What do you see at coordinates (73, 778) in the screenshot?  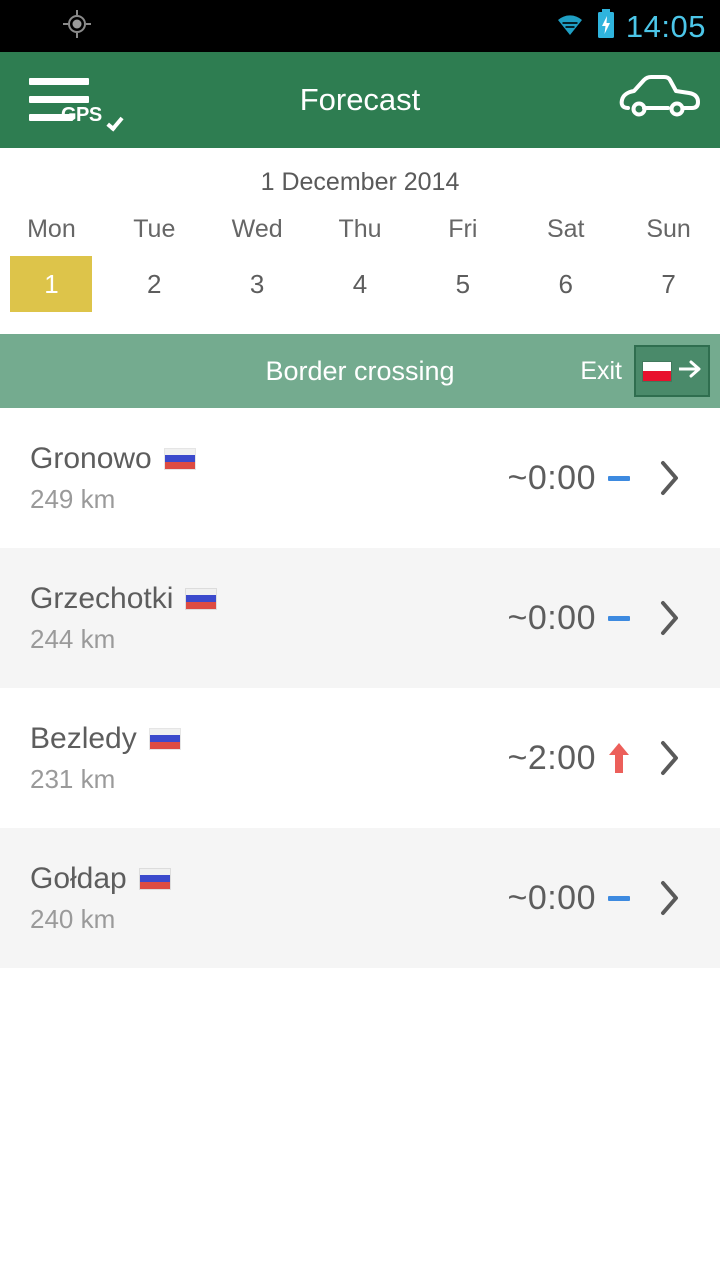 I see `crossing-distance: 231 km` at bounding box center [73, 778].